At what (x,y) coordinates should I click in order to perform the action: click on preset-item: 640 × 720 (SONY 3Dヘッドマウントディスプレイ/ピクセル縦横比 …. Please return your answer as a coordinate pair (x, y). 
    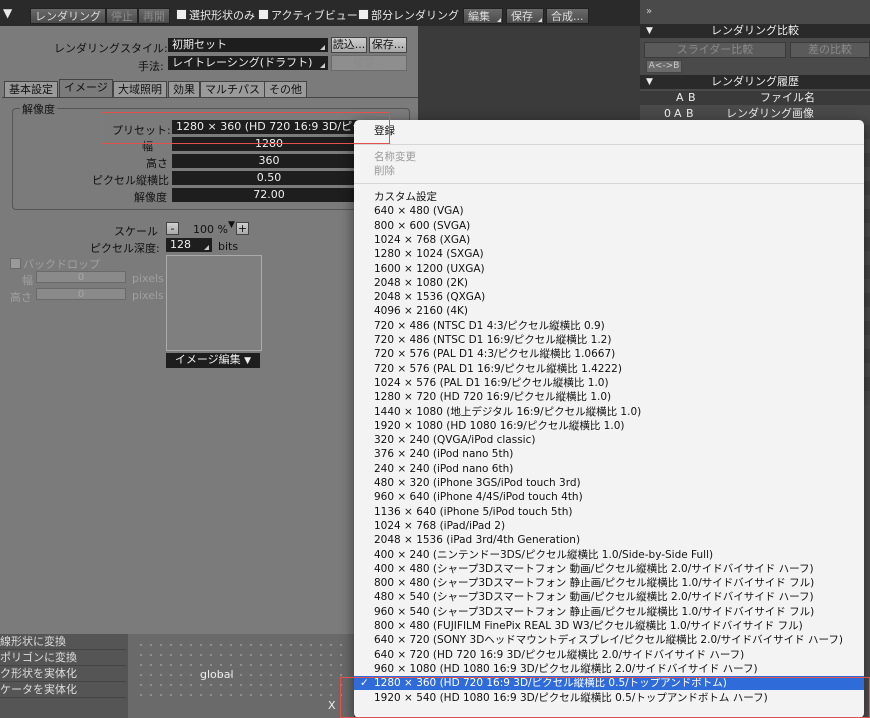
    Looking at the image, I should click on (609, 640).